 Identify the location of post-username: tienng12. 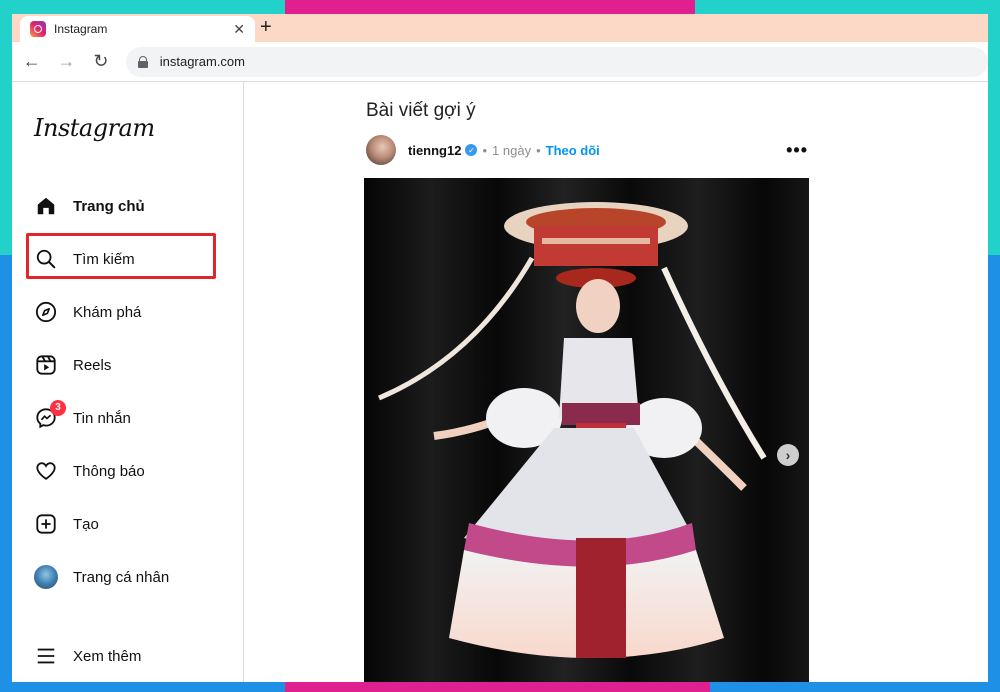
(434, 150).